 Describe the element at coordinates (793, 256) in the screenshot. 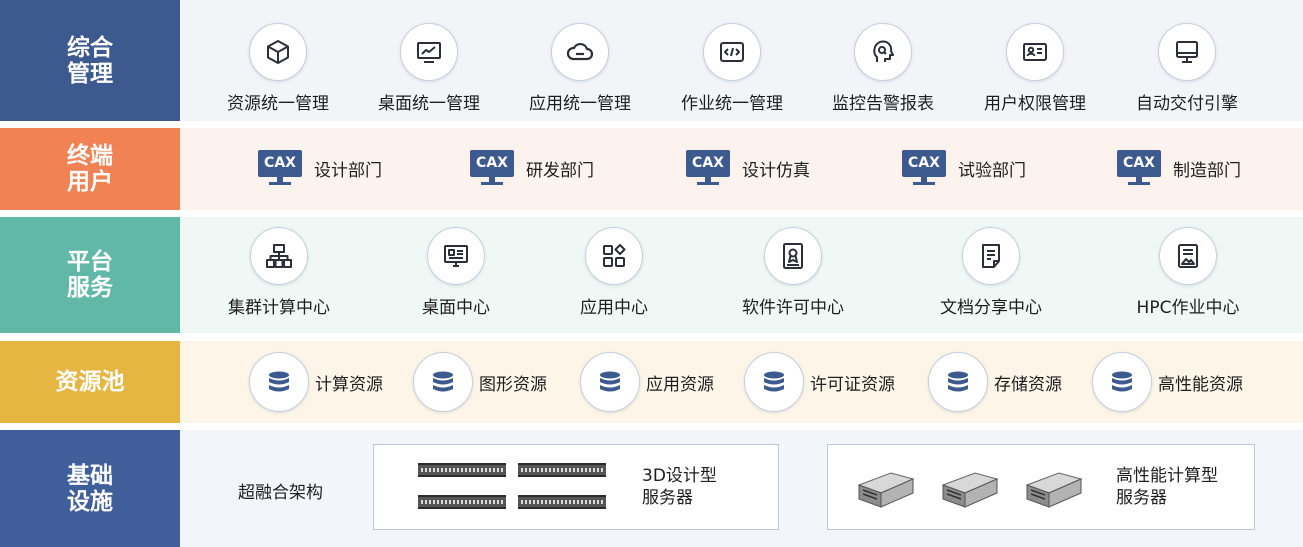

I see `license-icon` at that location.